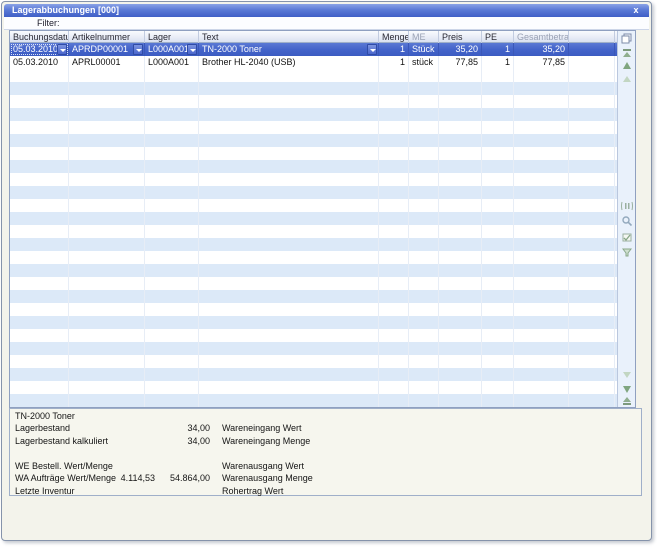  I want to click on cell-artikelnummer: APRDP00001, so click(107, 49).